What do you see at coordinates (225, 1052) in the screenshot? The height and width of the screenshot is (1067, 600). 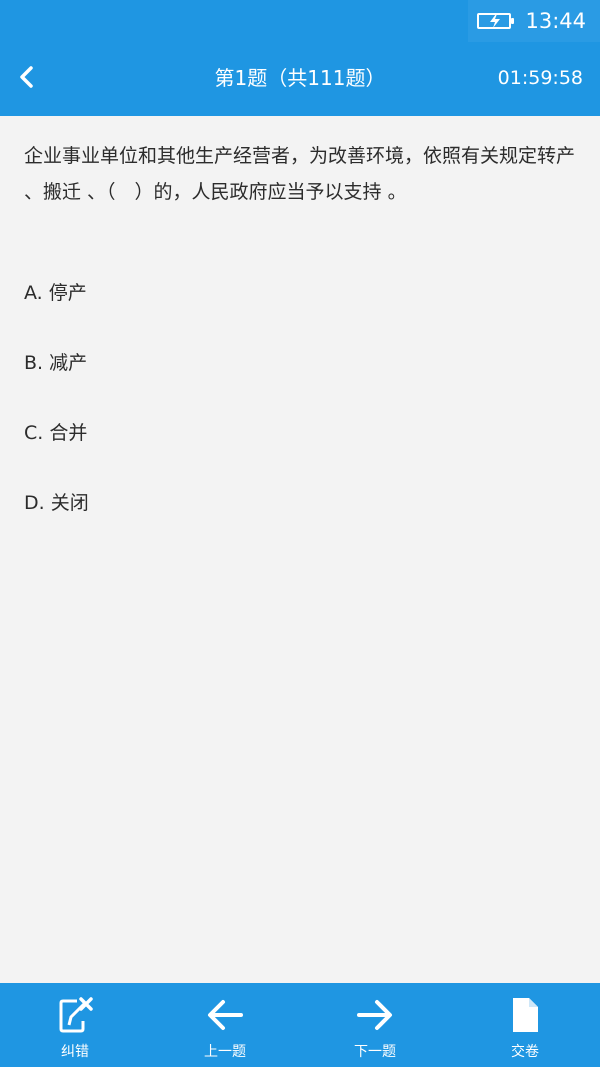 I see `prev-question-label: 上一题` at bounding box center [225, 1052].